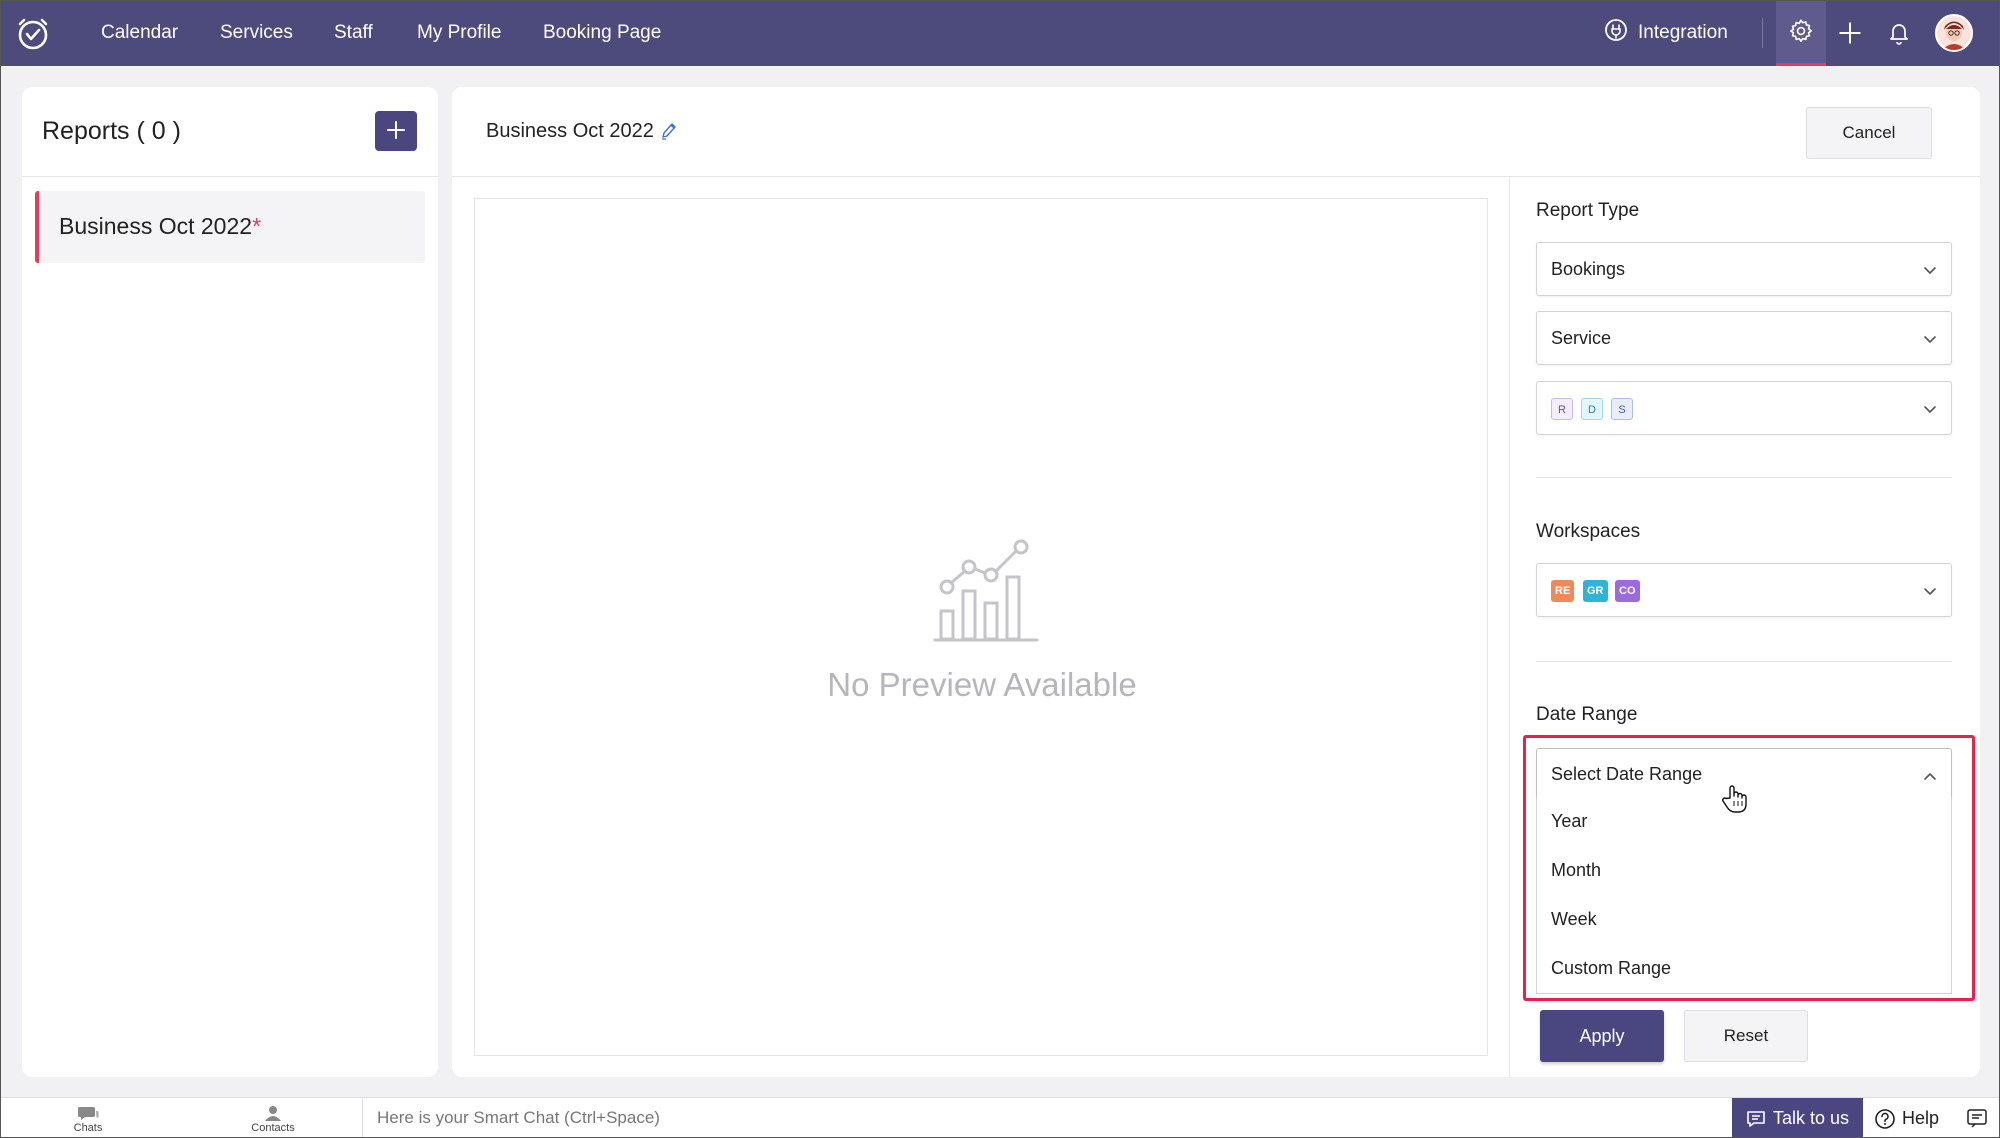 The image size is (2000, 1138). Describe the element at coordinates (1744, 895) in the screenshot. I see `date-range-options: Year Month Week Custom Range` at that location.